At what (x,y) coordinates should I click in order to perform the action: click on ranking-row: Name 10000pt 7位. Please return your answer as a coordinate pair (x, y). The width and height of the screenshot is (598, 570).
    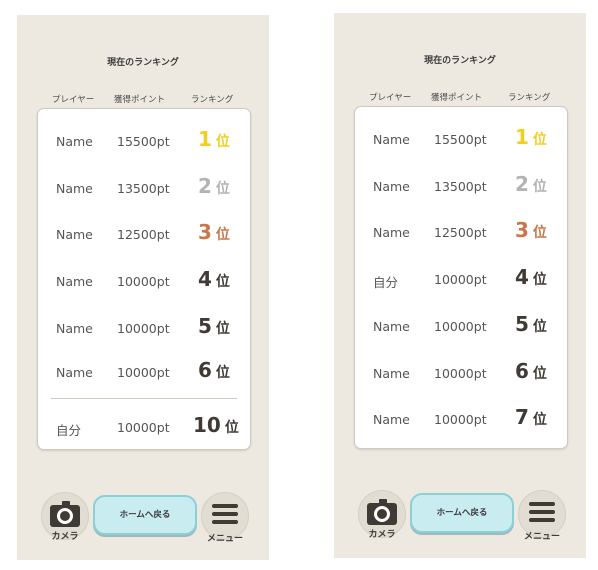
    Looking at the image, I should click on (461, 420).